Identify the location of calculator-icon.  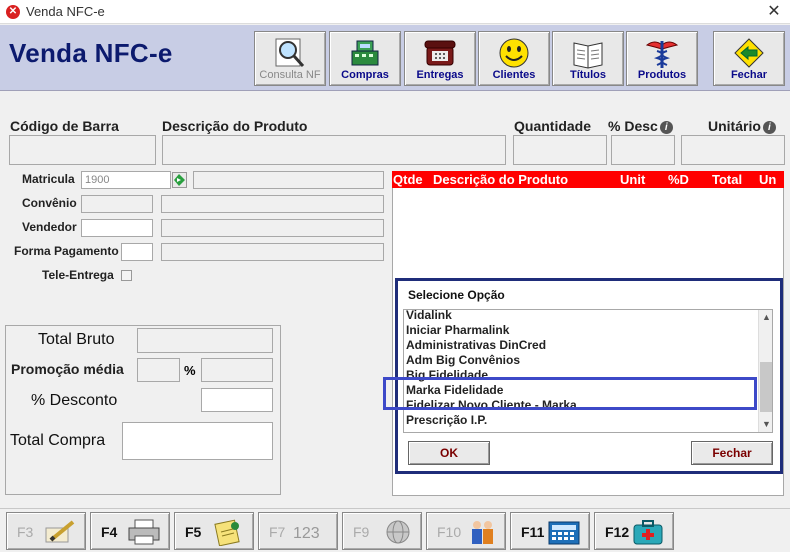
(564, 533).